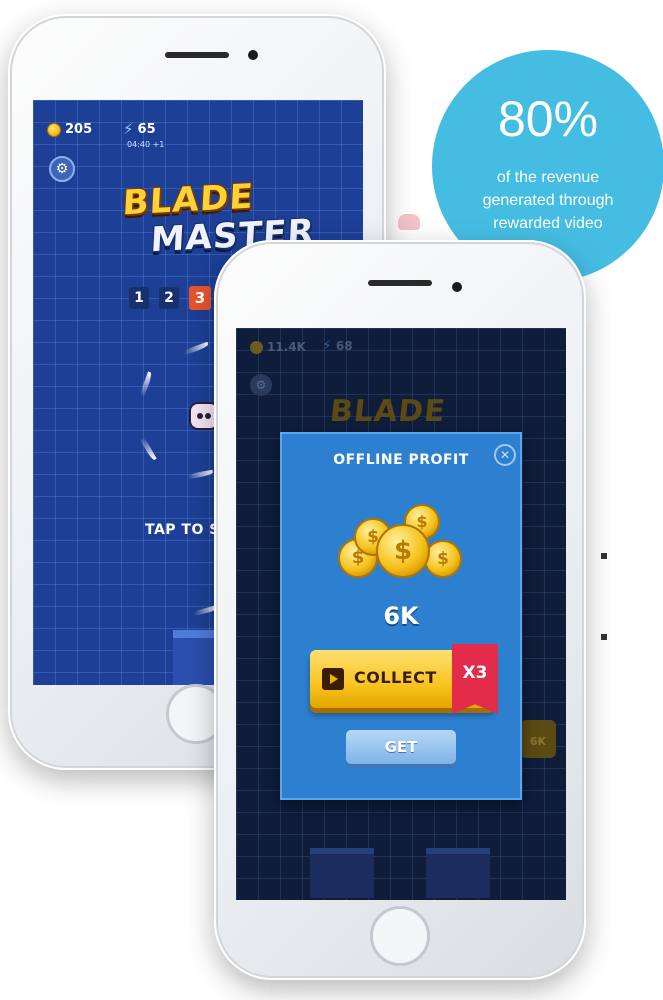 The width and height of the screenshot is (663, 1000). I want to click on get-button: GET, so click(401, 747).